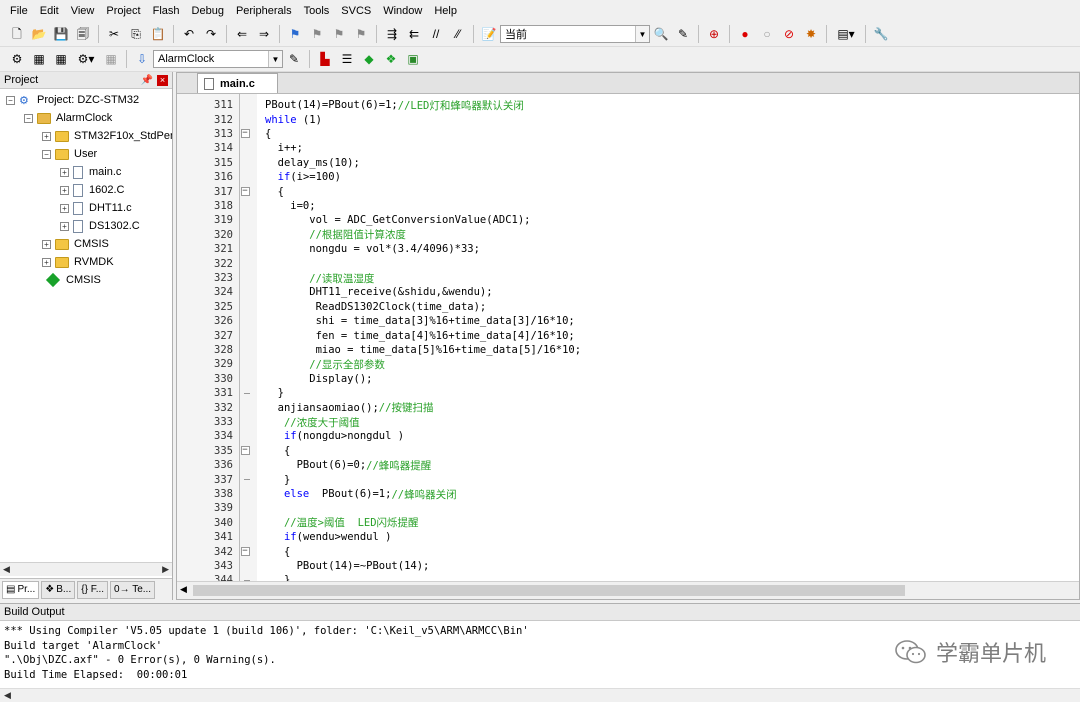  Describe the element at coordinates (284, 148) in the screenshot. I see `code-line: i++;` at that location.